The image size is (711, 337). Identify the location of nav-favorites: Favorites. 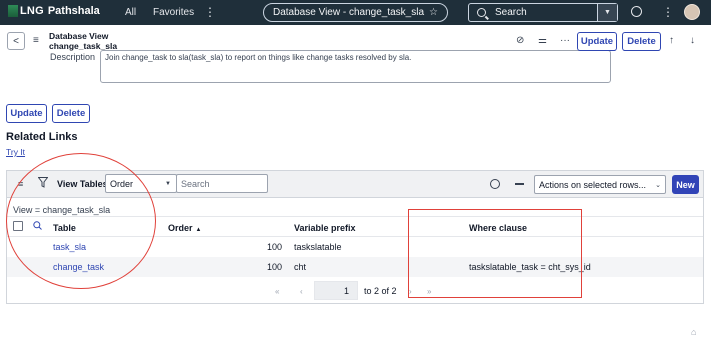
(173, 12).